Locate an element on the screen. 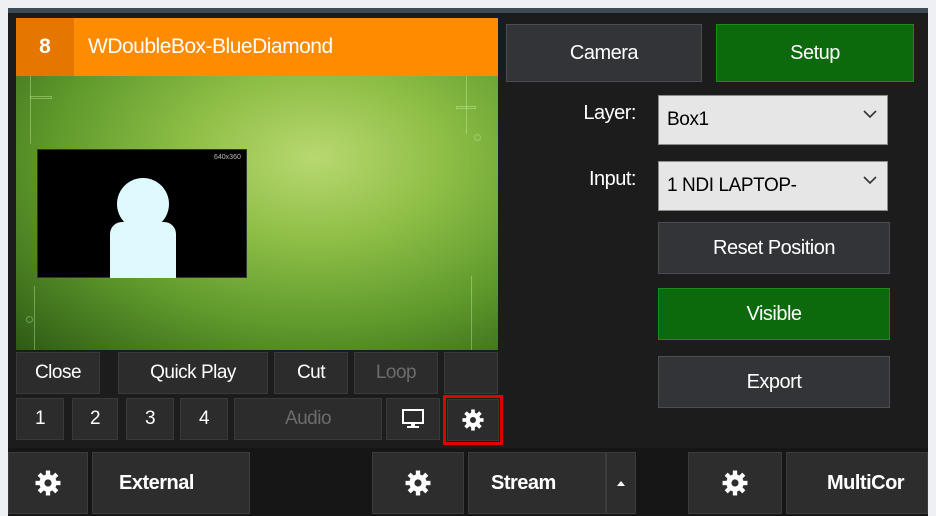 Image resolution: width=936 pixels, height=516 pixels. overlay-4-button: 4 is located at coordinates (204, 419).